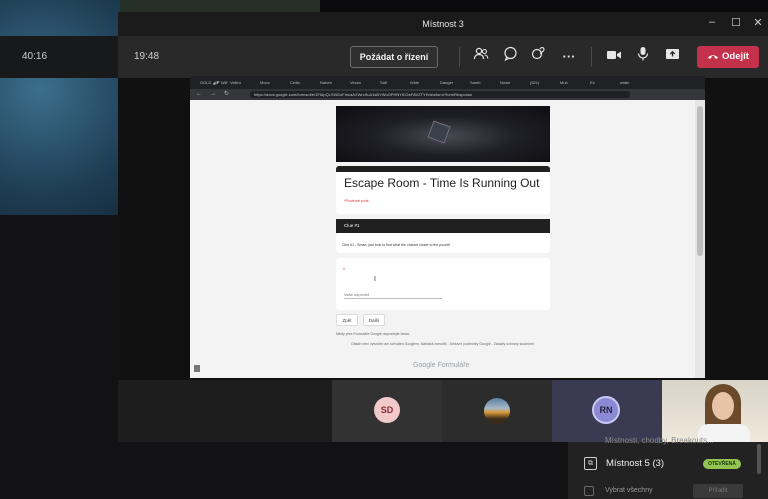 The width and height of the screenshot is (768, 499). I want to click on browser-tab: Nowe, so click(514, 82).